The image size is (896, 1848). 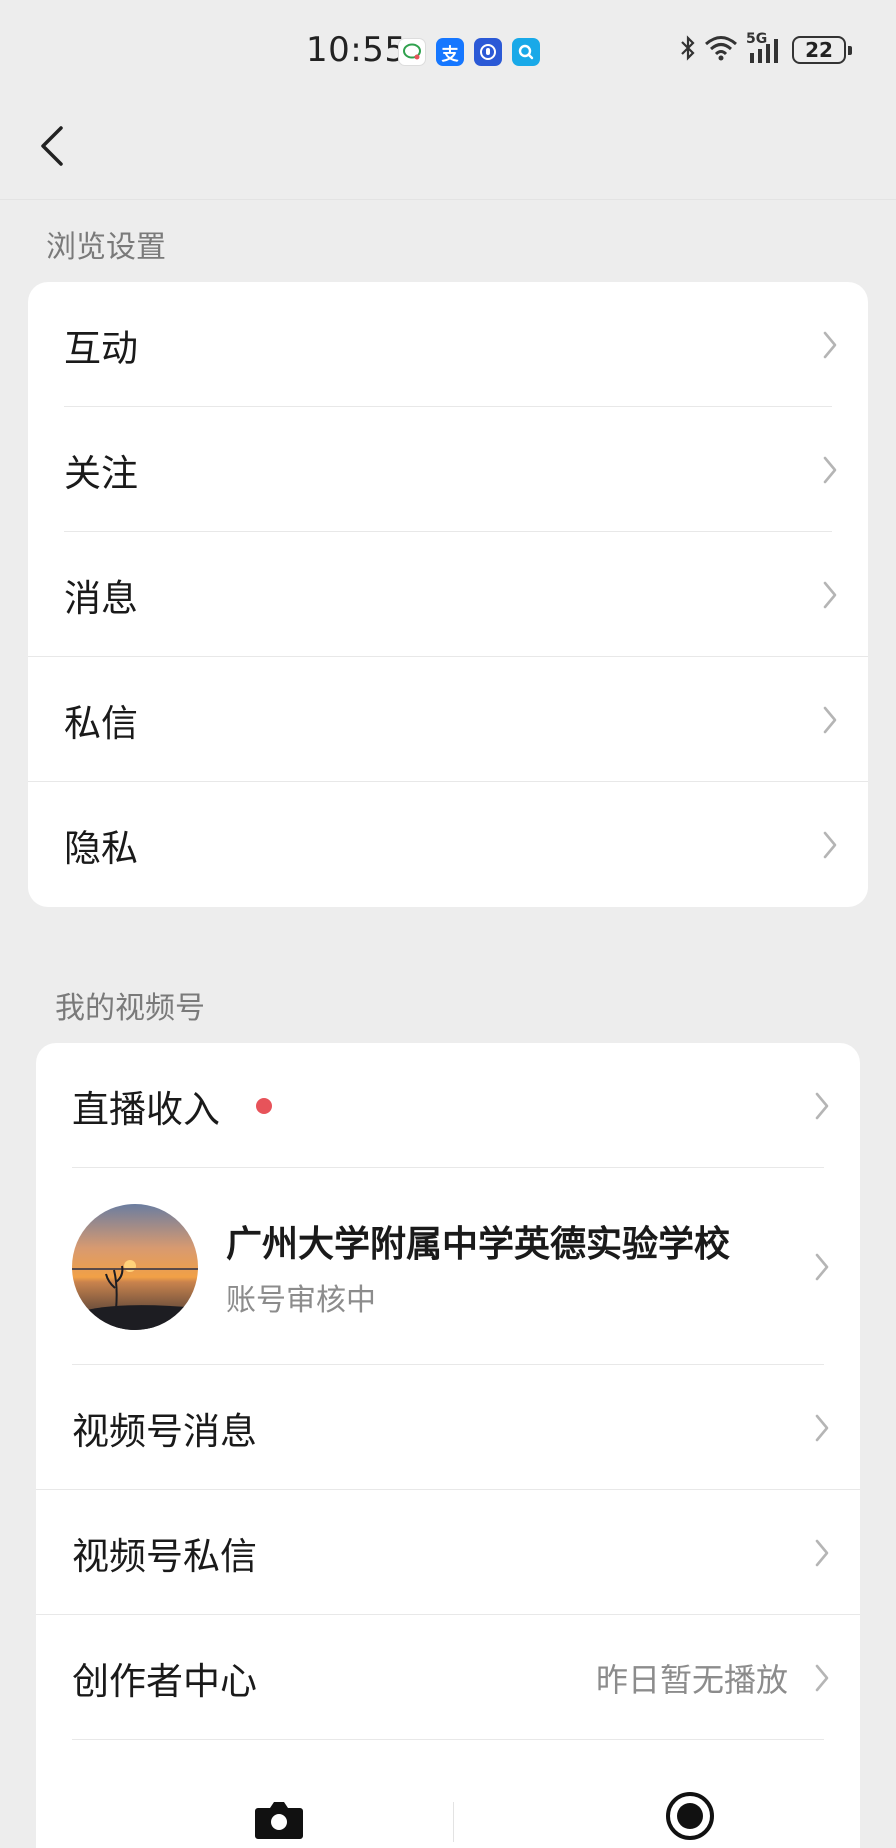 I want to click on hand-icon, so click(x=488, y=52).